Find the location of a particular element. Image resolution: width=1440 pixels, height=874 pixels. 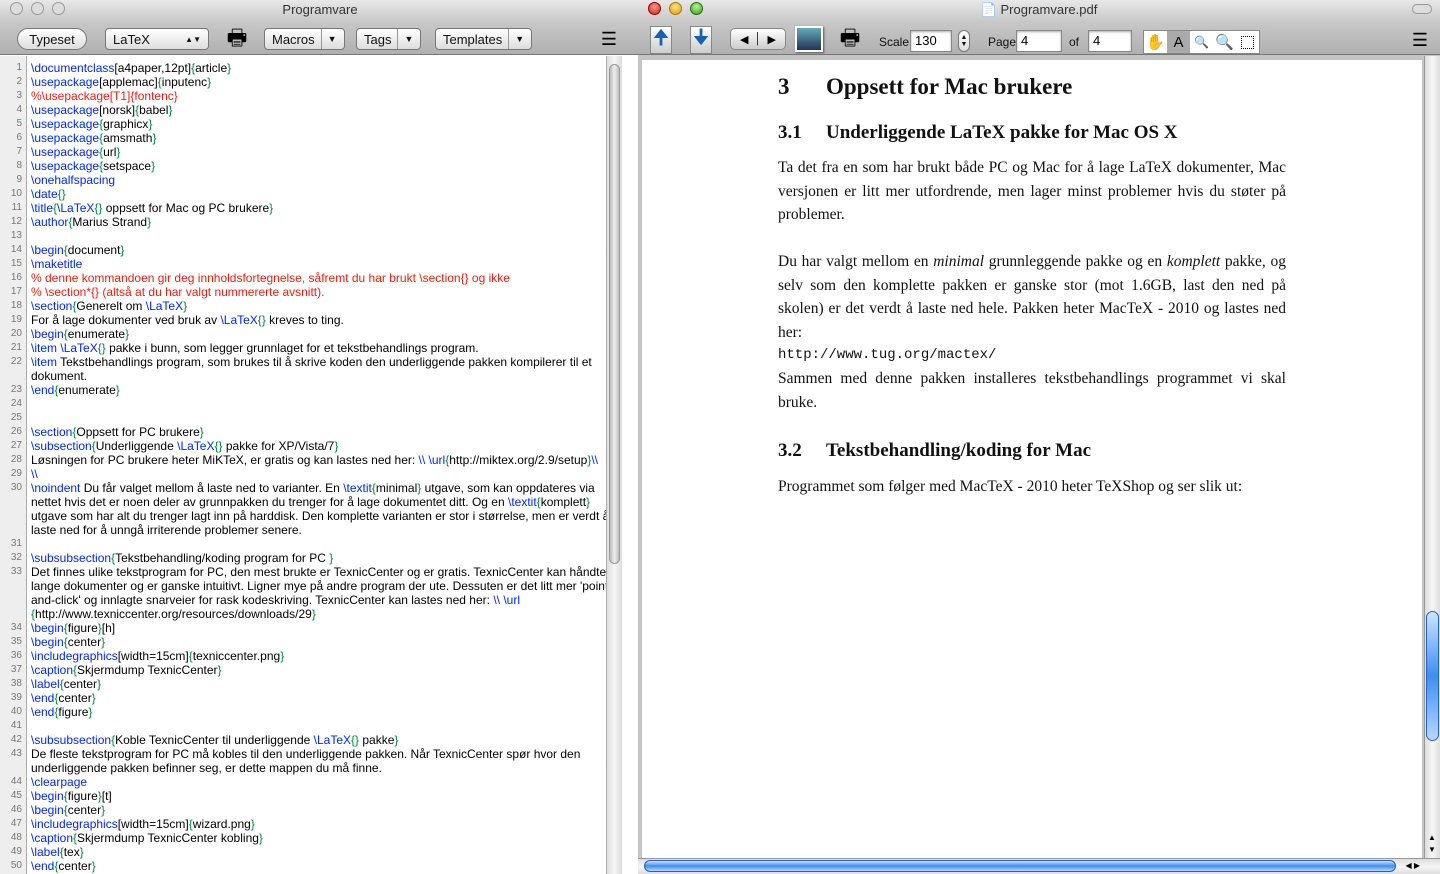

pdf-vertical-scrollbar: ▲ ▼ is located at coordinates (1432, 457).